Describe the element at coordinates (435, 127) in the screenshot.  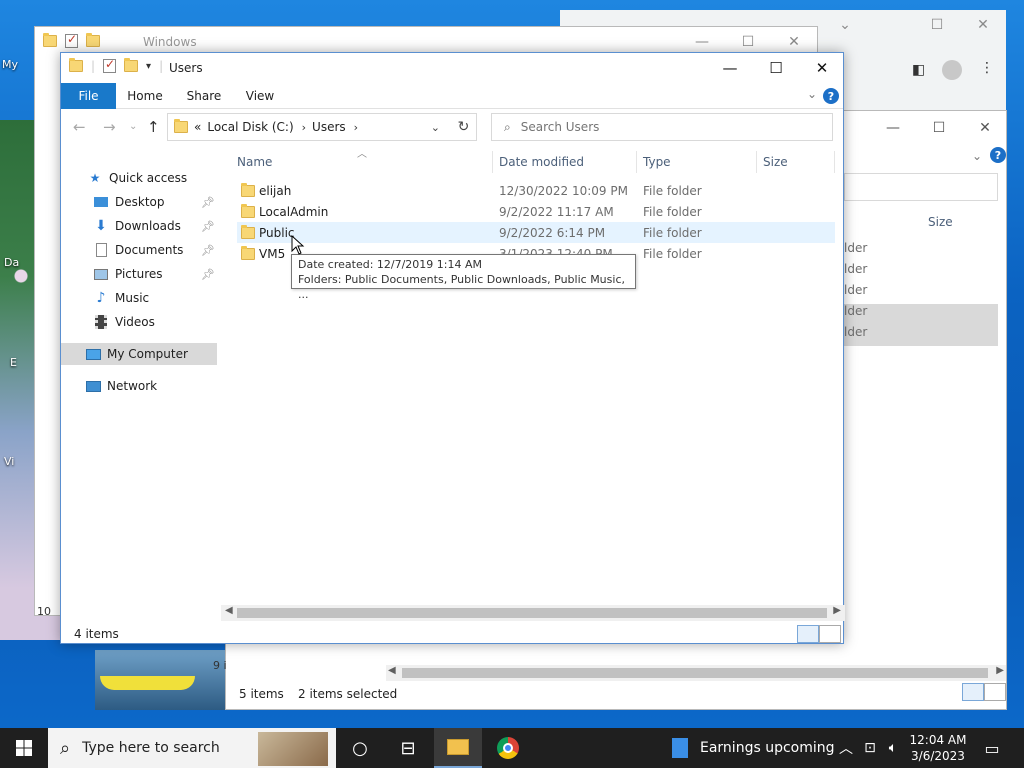
I see `address-dropdown-icon: ⌄` at that location.